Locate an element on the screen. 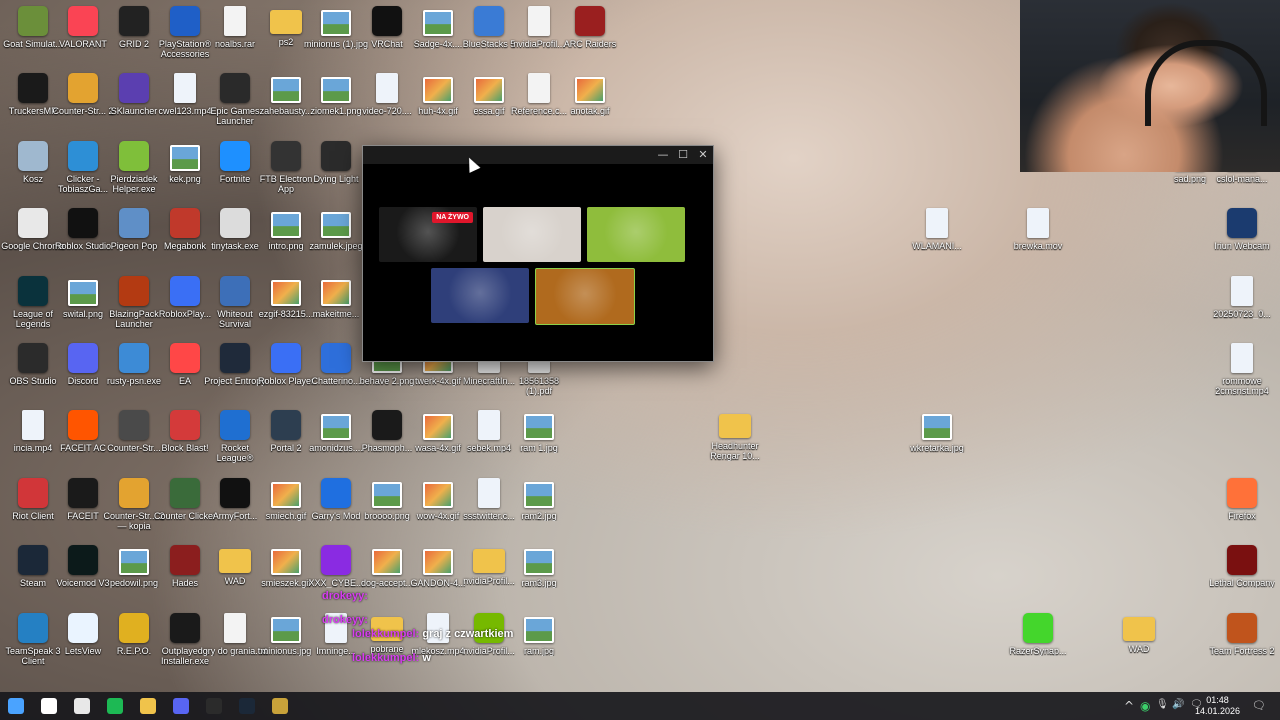 The width and height of the screenshot is (1280, 720). tile-plankton-cartoon is located at coordinates (636, 234).